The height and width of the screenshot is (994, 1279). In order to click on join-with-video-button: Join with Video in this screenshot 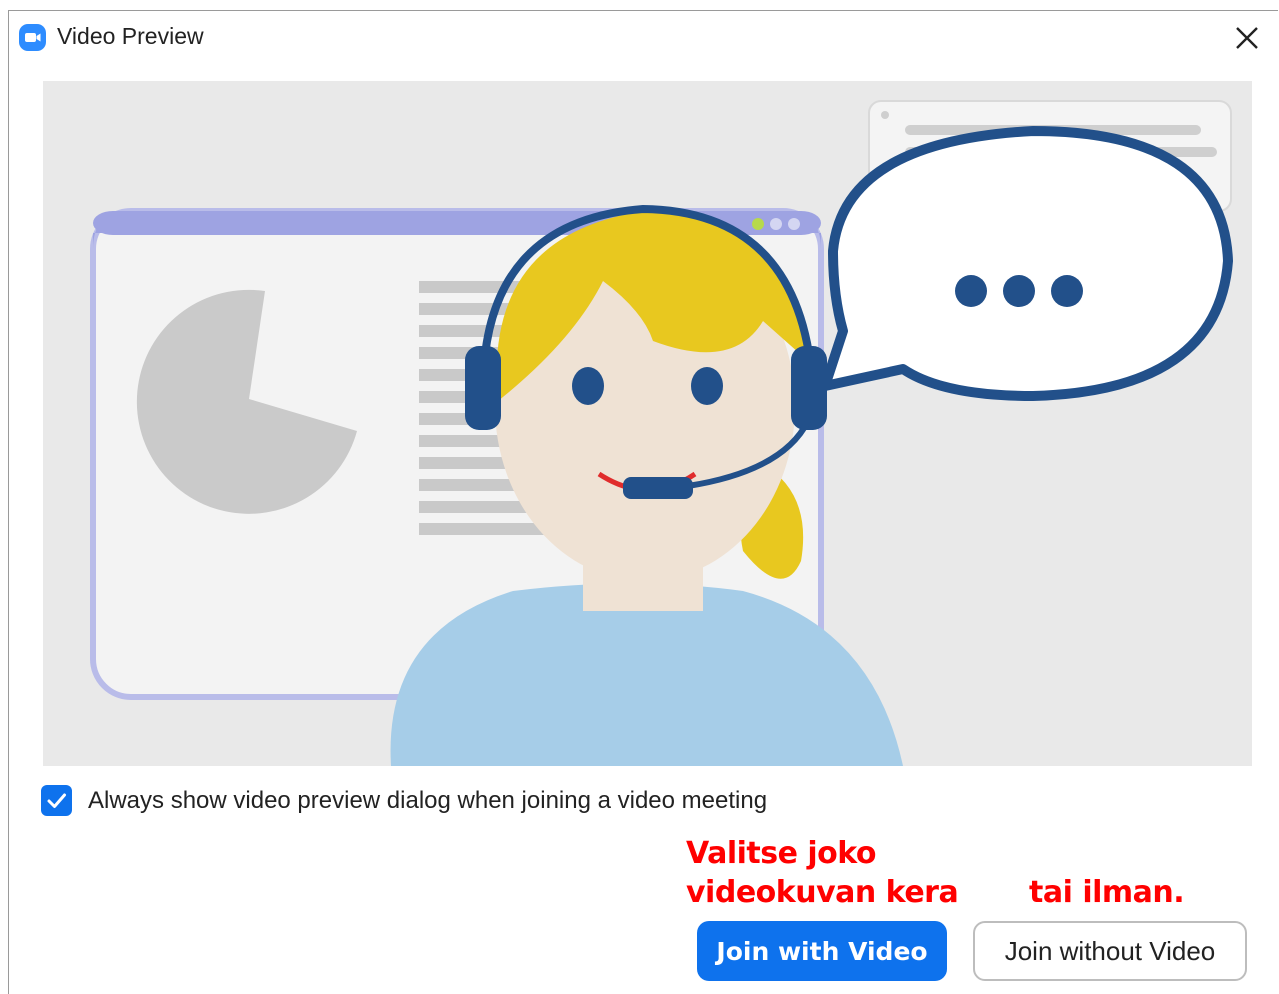, I will do `click(822, 951)`.